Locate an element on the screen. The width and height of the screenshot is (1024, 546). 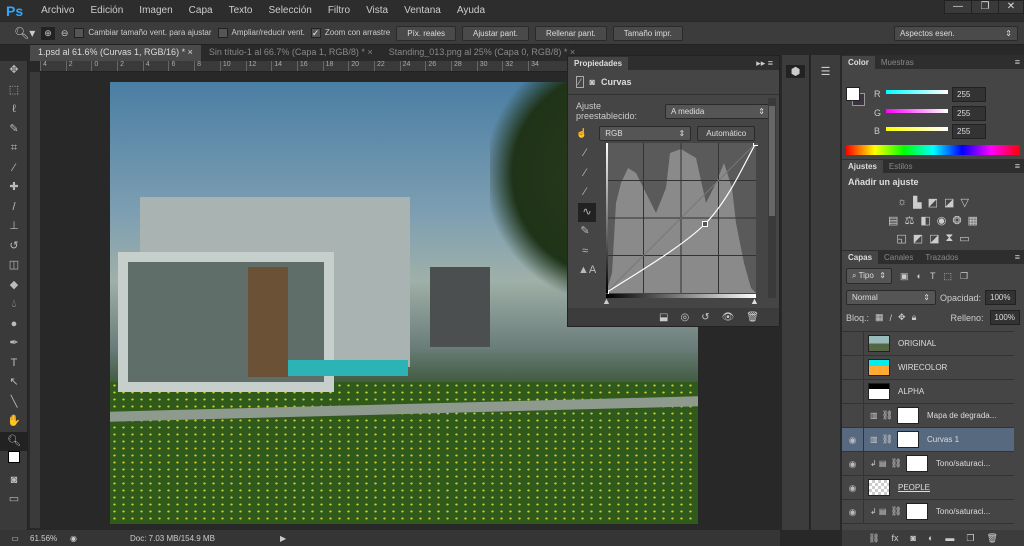
zoom-out-icon: ⊖ is located at coordinates (65, 33).